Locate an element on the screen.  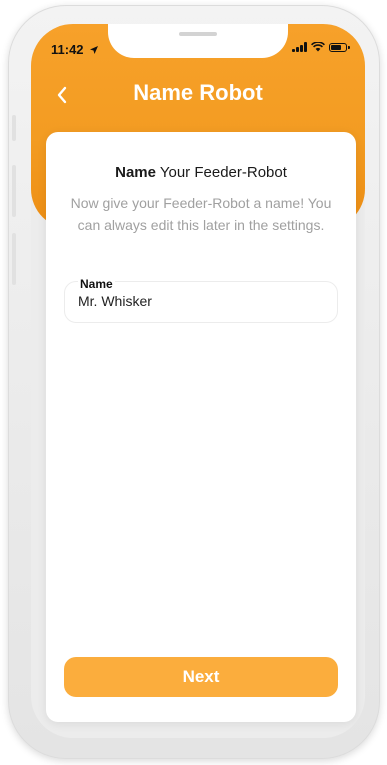
page-title: Name Robot is located at coordinates (198, 92).